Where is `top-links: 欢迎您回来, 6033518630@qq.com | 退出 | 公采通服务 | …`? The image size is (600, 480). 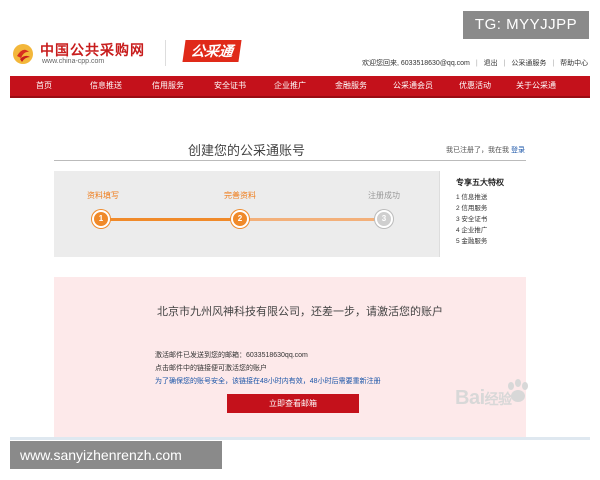
top-links: 欢迎您回来, 6033518630@qq.com | 退出 | 公采通服务 | … is located at coordinates (475, 63).